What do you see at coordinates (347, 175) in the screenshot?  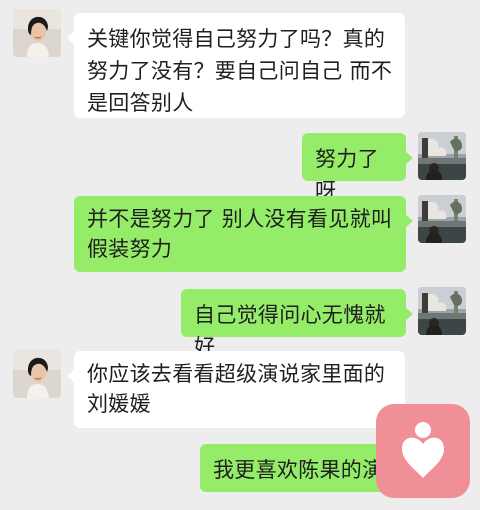 I see `message-text: 努力了呀` at bounding box center [347, 175].